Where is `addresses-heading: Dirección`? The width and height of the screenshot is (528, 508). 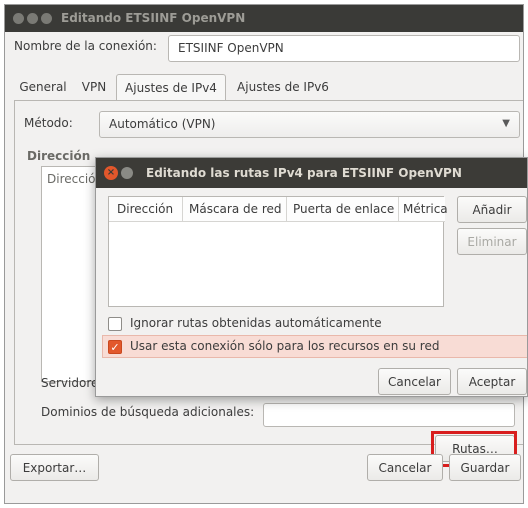 addresses-heading: Dirección is located at coordinates (59, 156).